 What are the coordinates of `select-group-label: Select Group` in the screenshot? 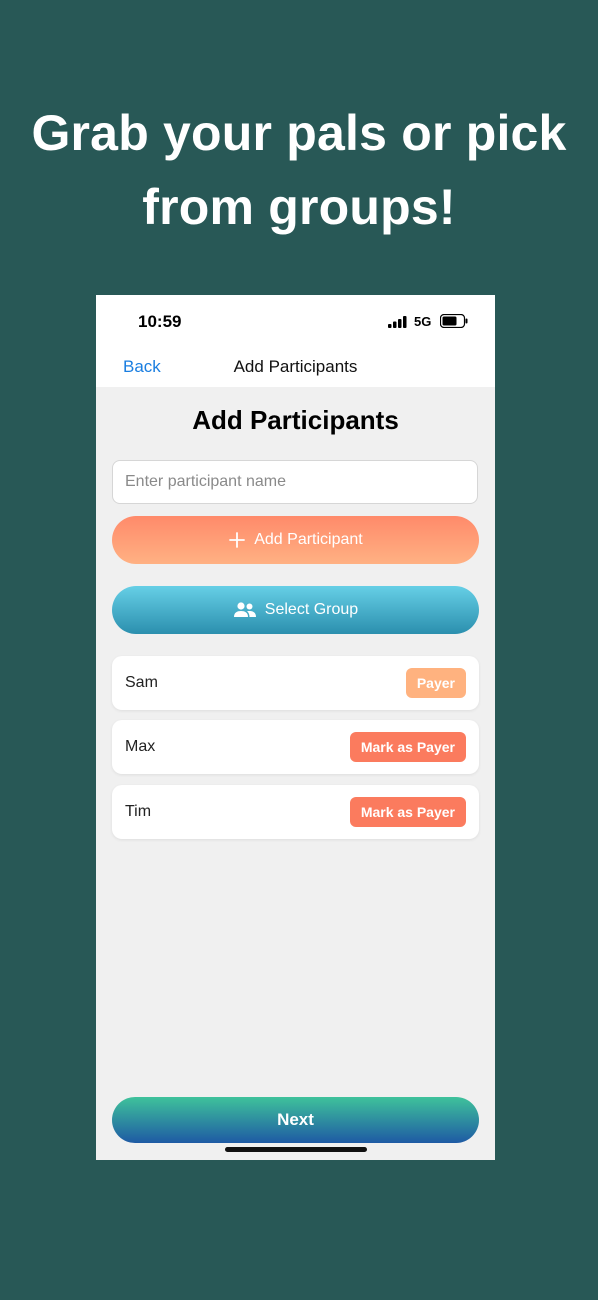 It's located at (311, 609).